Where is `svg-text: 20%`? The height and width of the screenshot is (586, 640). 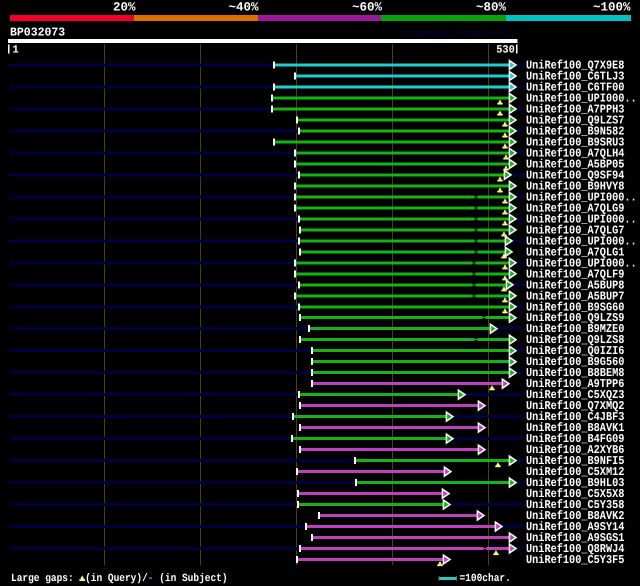 svg-text: 20% is located at coordinates (124, 8).